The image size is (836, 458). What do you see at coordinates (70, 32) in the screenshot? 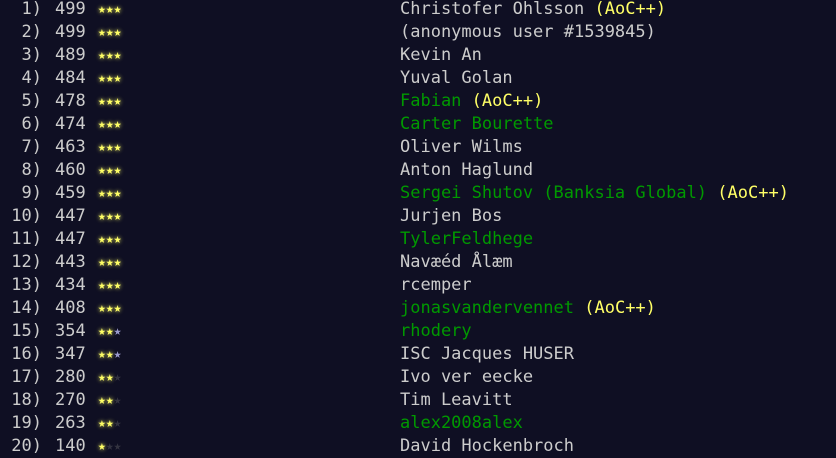
I see `score-value: 499` at bounding box center [70, 32].